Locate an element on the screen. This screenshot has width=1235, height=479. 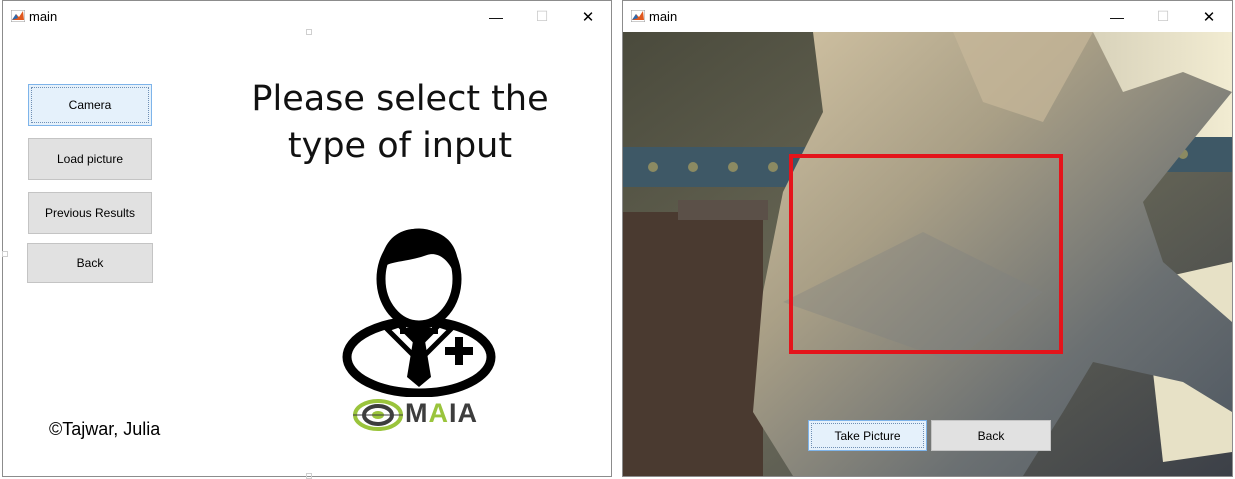
take-picture-button-label: Take Picture is located at coordinates (867, 435).